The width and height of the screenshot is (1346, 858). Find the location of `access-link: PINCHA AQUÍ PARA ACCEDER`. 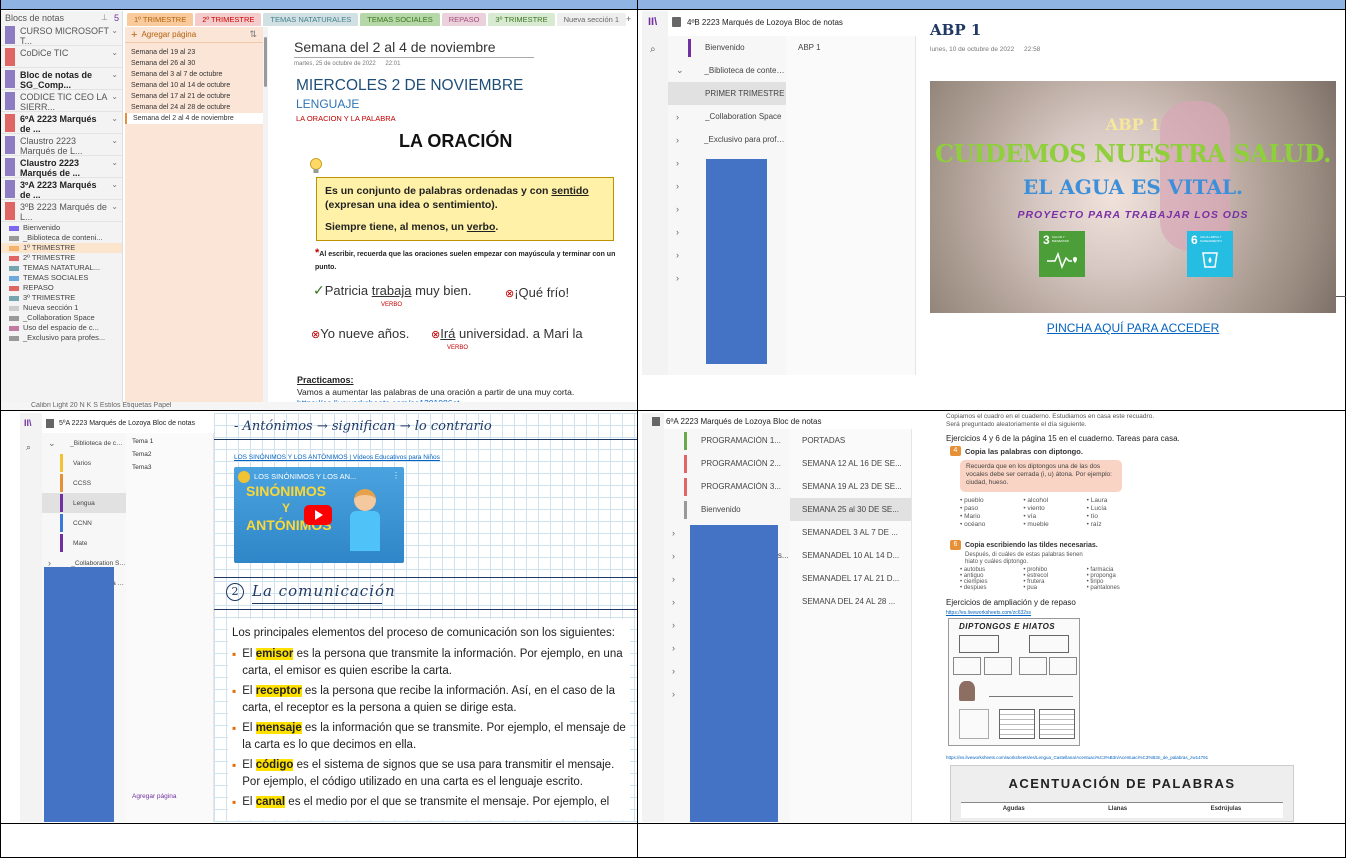

access-link: PINCHA AQUÍ PARA ACCEDER is located at coordinates (1131, 328).